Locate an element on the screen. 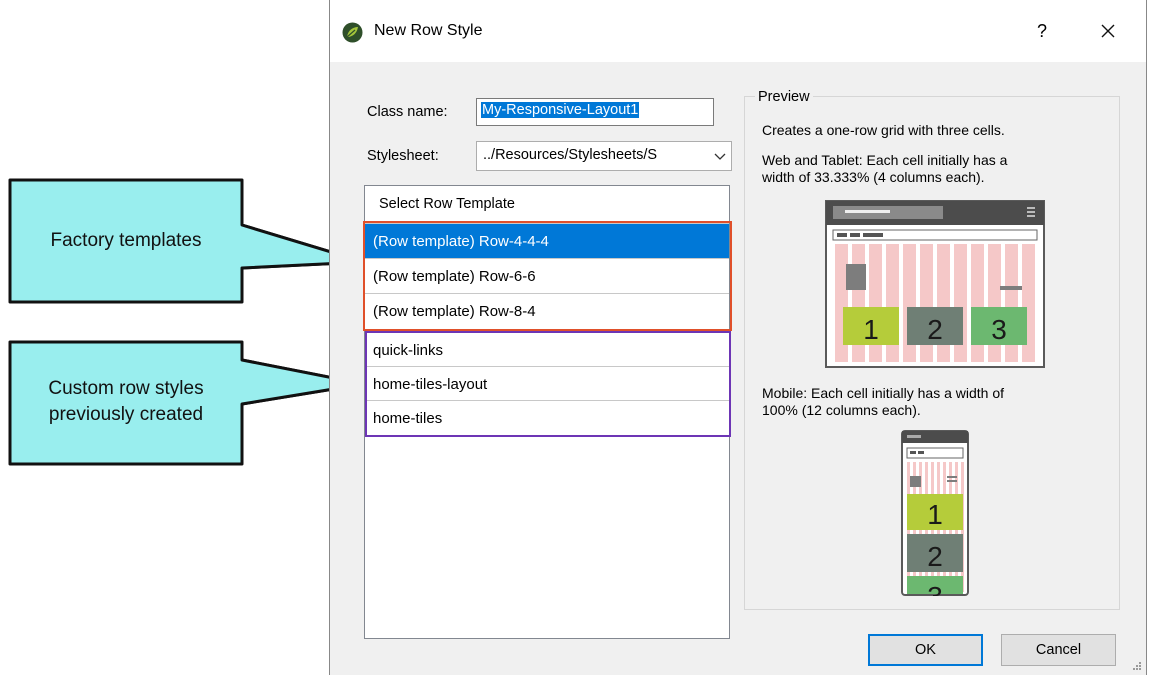 Image resolution: width=1149 pixels, height=675 pixels. dialog-title: New Row Style is located at coordinates (428, 30).